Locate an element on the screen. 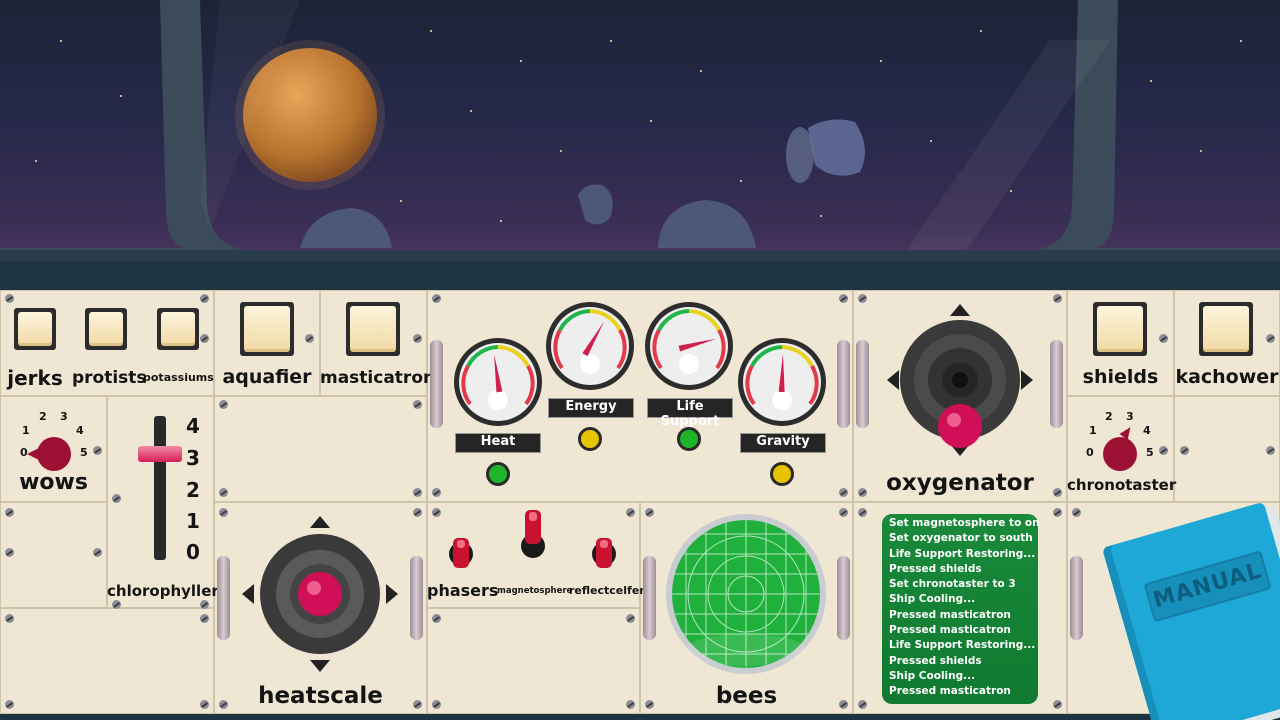  masticatron-label: masticatron is located at coordinates (378, 378).